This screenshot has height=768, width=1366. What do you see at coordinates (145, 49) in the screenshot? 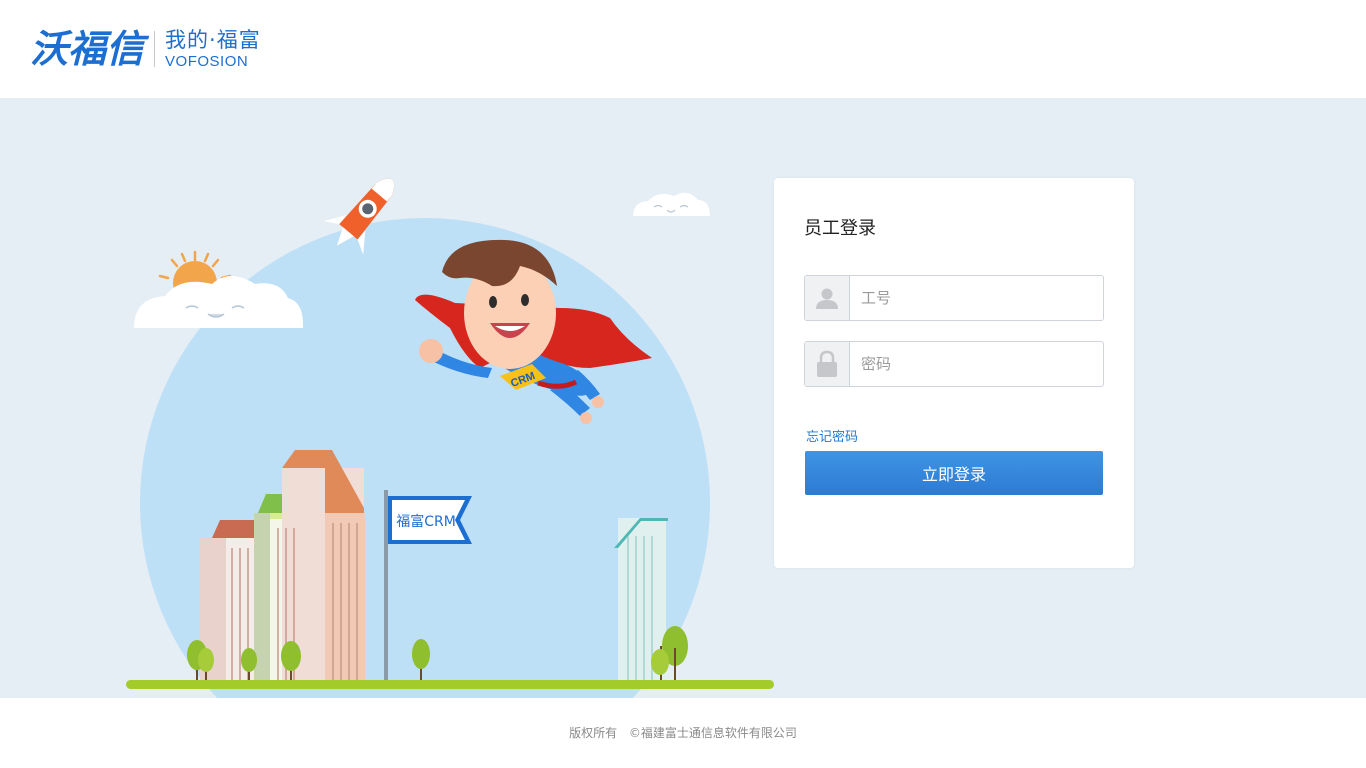
I see `logo: 沃福信 我的·福富 VOFOSION` at bounding box center [145, 49].